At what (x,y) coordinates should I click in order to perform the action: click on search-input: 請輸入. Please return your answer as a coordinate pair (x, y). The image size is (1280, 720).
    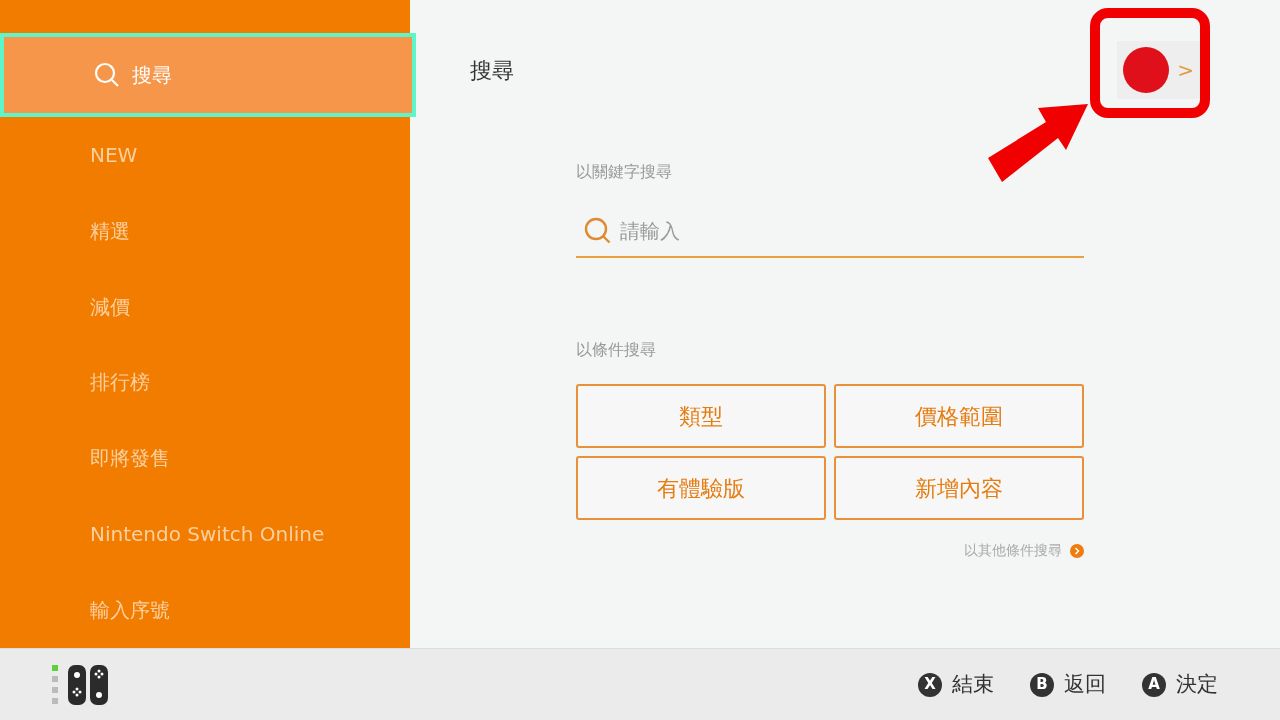
    Looking at the image, I should click on (852, 231).